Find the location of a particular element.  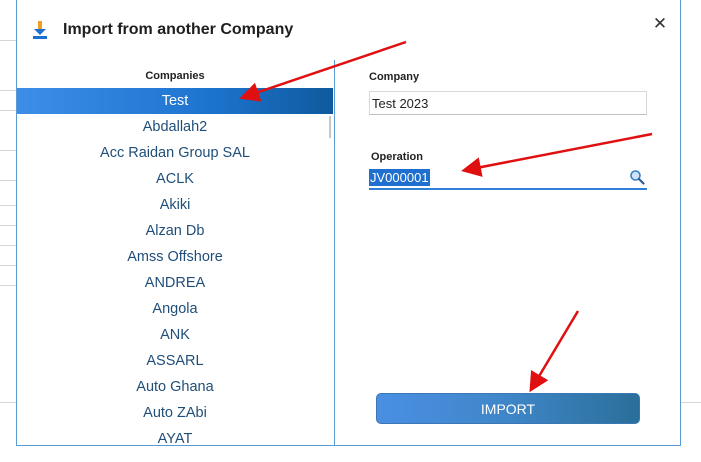

list-item: AYAT is located at coordinates (175, 436).